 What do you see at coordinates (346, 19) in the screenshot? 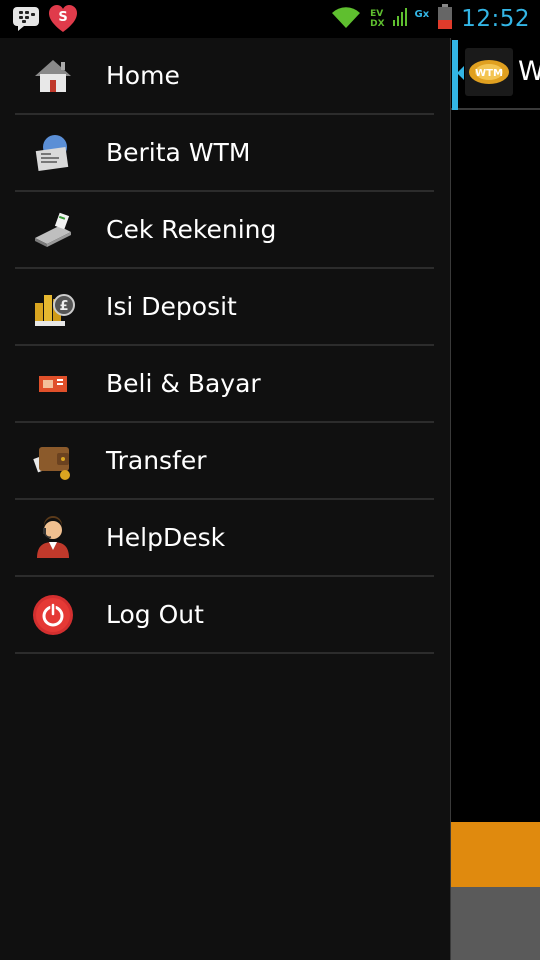
I see `wifi-icon` at bounding box center [346, 19].